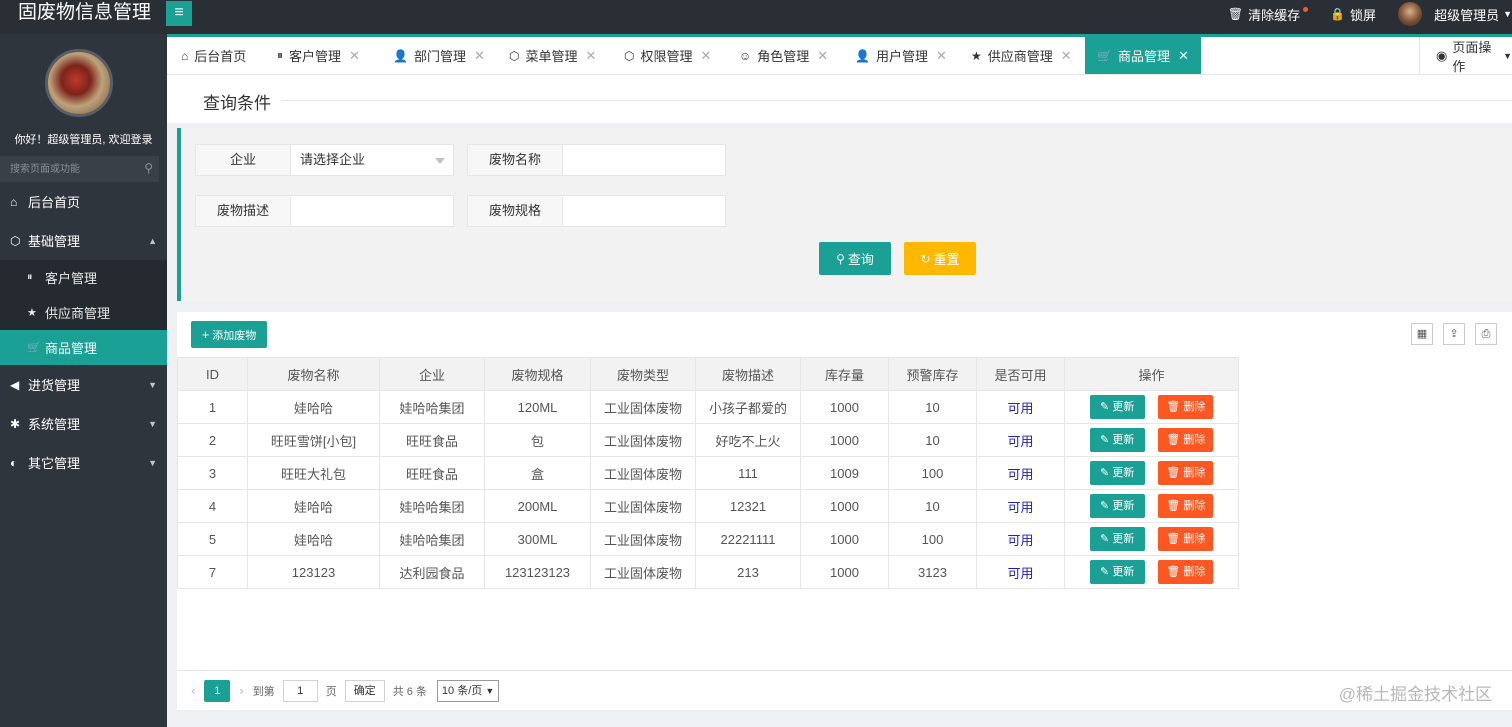 Image resolution: width=1512 pixels, height=727 pixels. What do you see at coordinates (432, 473) in the screenshot?
I see `table-cell: 旺旺食品` at bounding box center [432, 473].